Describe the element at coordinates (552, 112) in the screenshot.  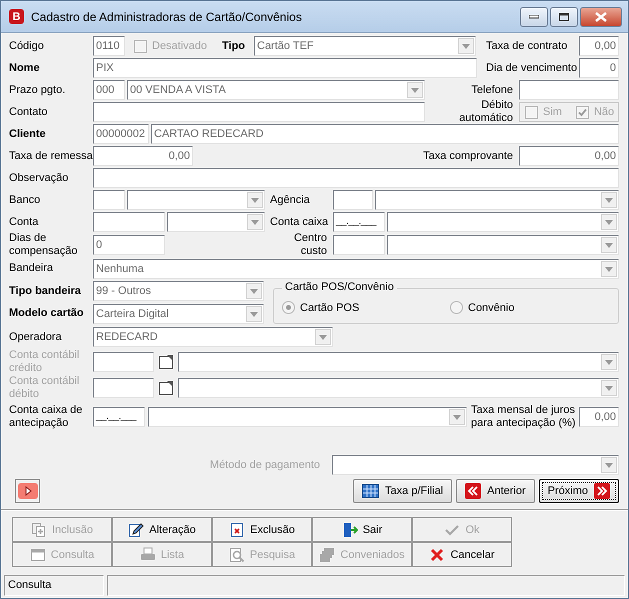
I see `checkbox-label: Sim` at that location.